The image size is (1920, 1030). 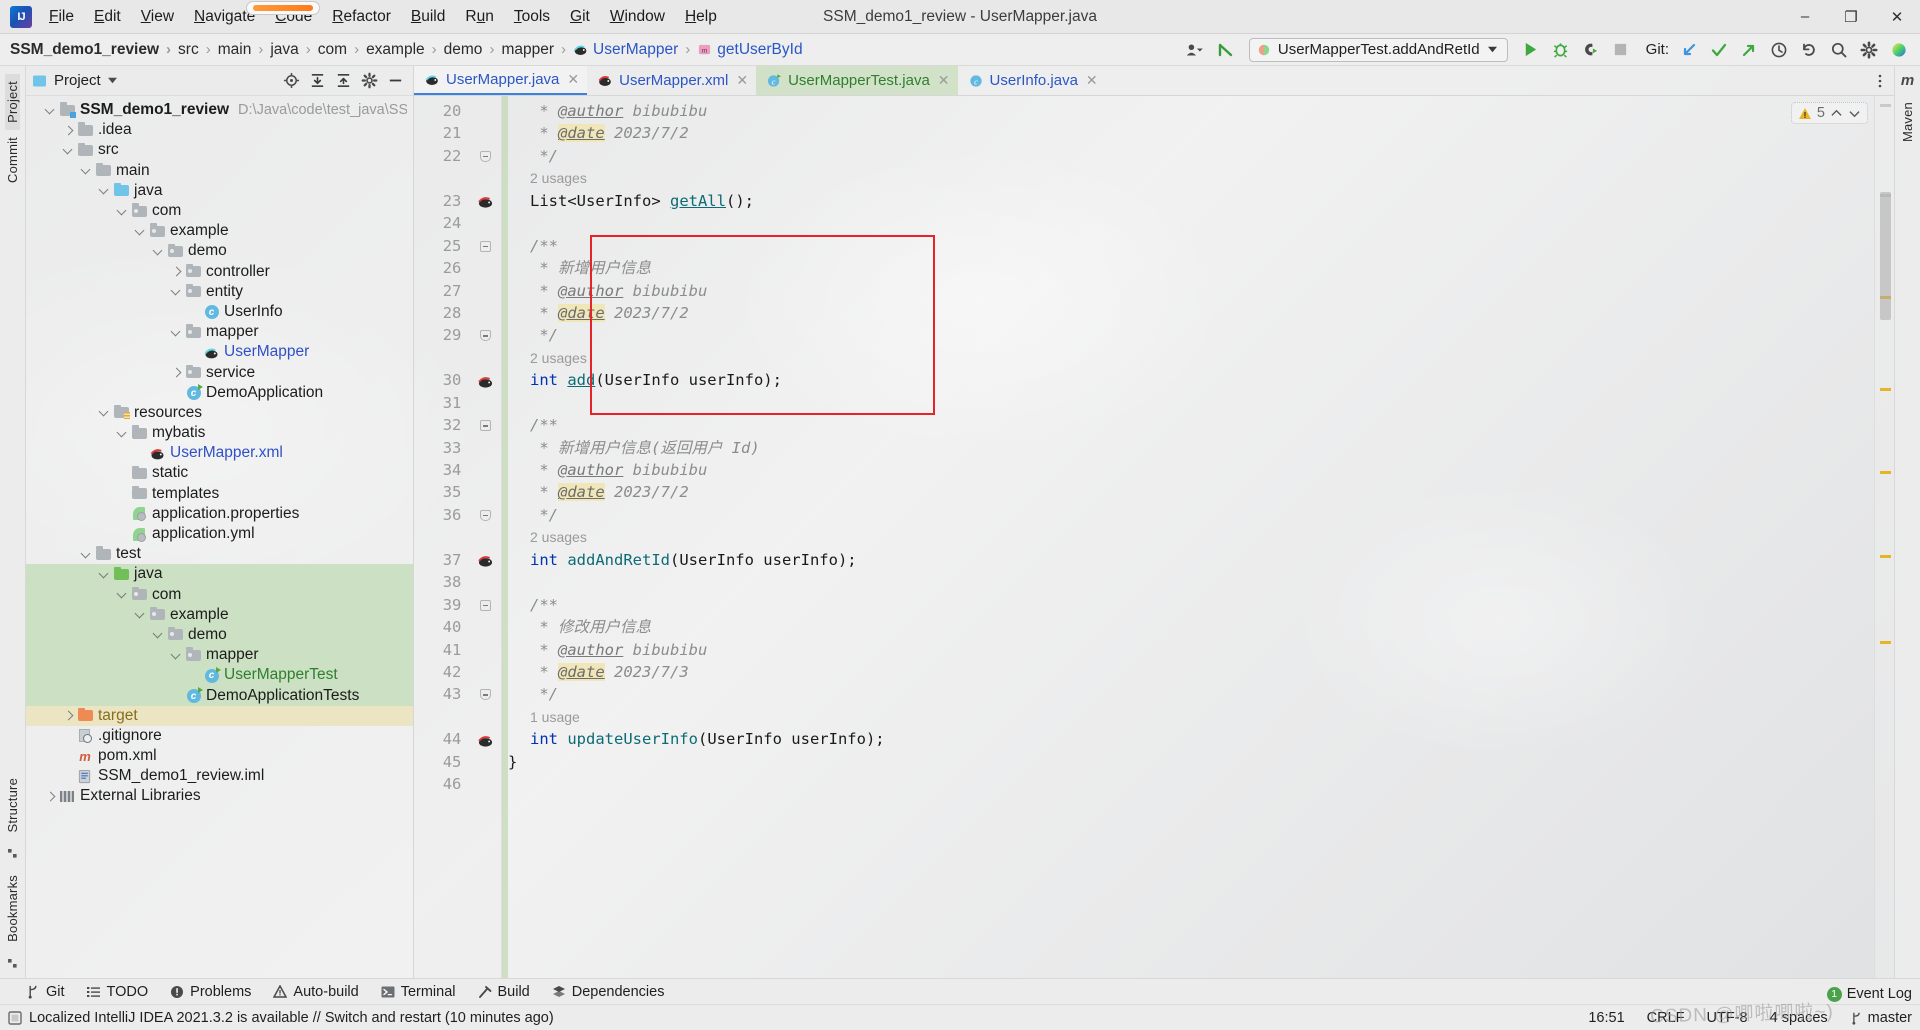 What do you see at coordinates (219, 130) in the screenshot?
I see `tree-node-idea: .idea` at bounding box center [219, 130].